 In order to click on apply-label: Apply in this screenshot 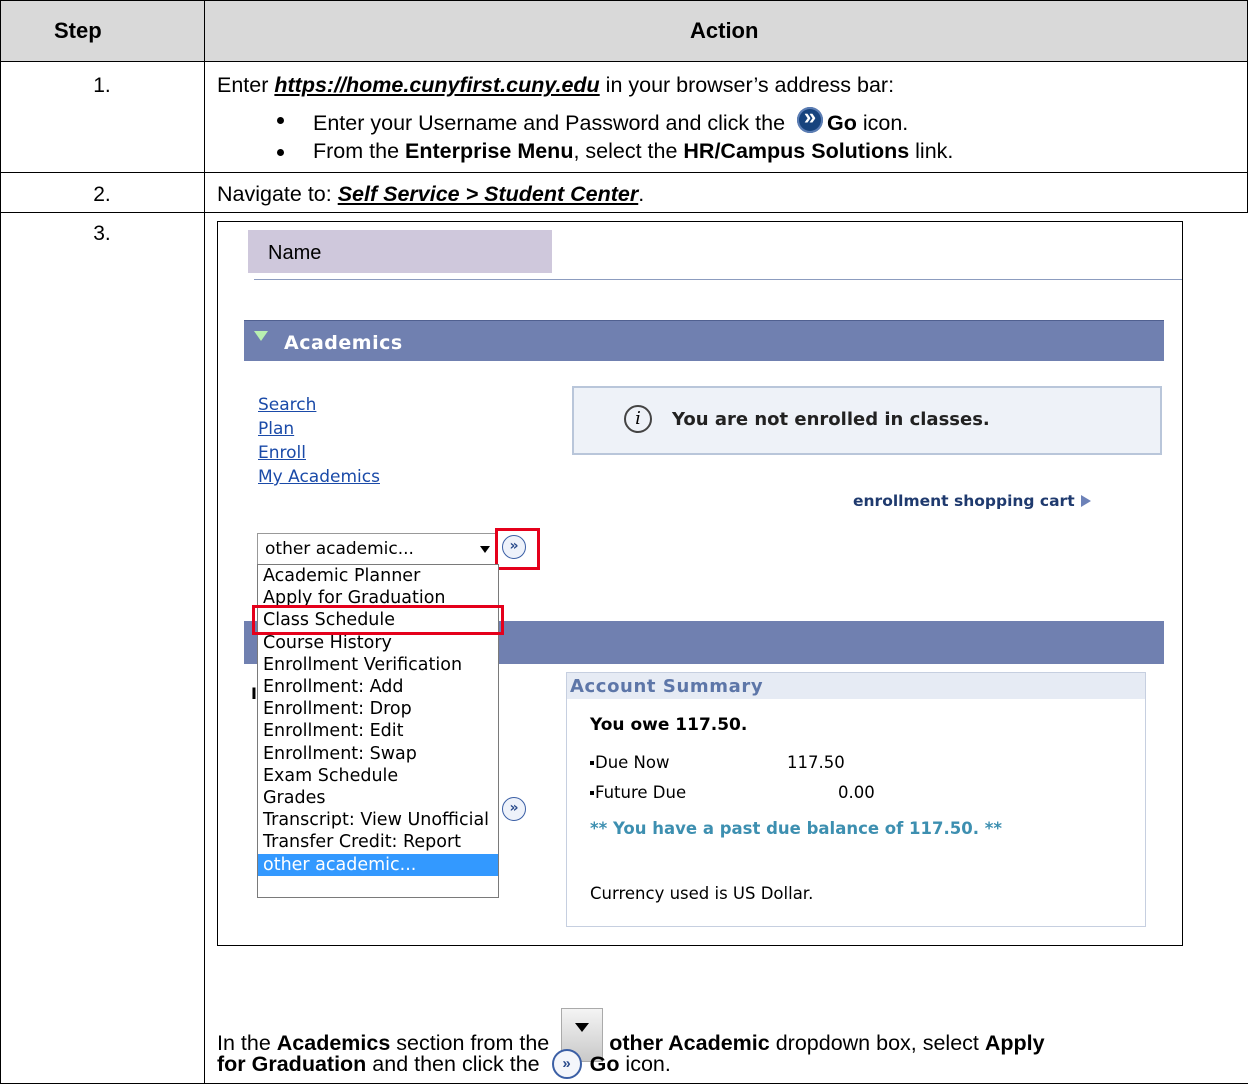, I will do `click(1014, 1043)`.